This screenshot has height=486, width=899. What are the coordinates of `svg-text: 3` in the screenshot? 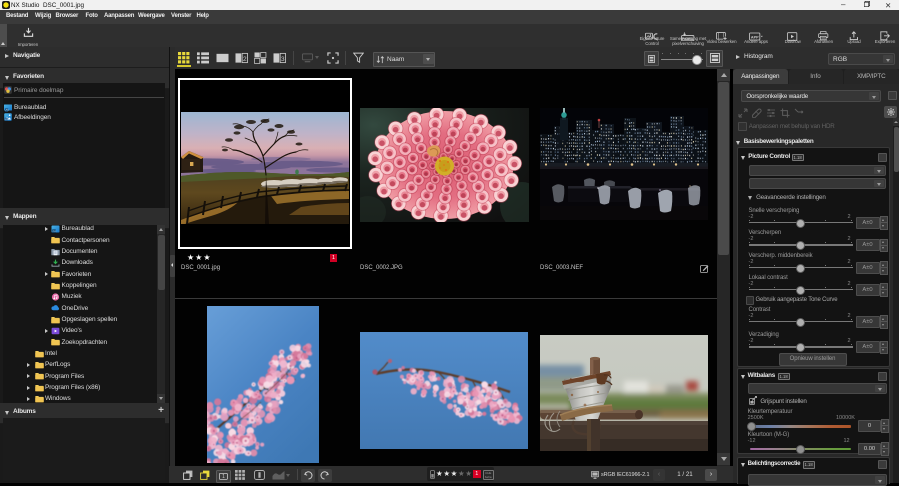 It's located at (283, 58).